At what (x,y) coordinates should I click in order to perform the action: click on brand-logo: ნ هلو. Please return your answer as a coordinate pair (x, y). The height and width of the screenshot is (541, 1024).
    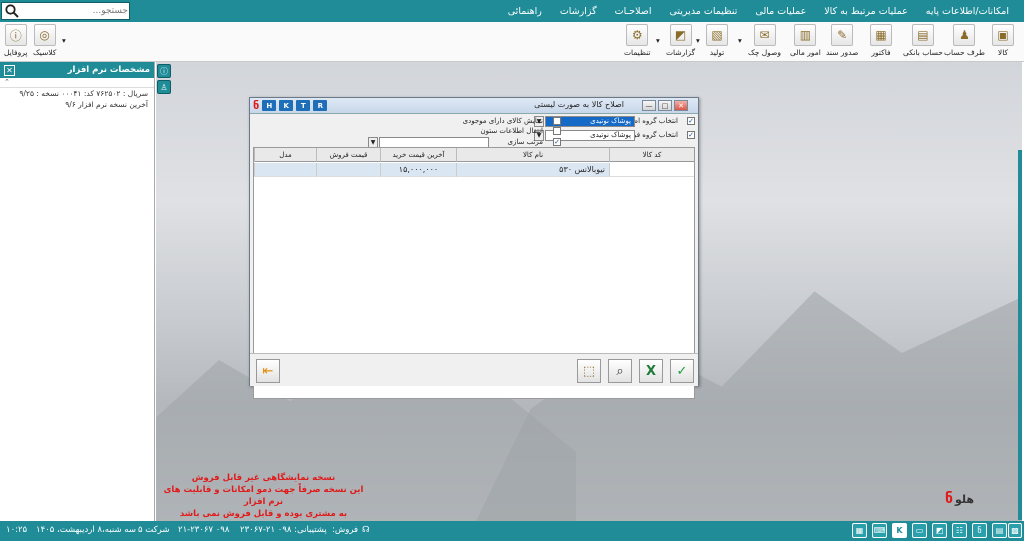
    Looking at the image, I should click on (959, 499).